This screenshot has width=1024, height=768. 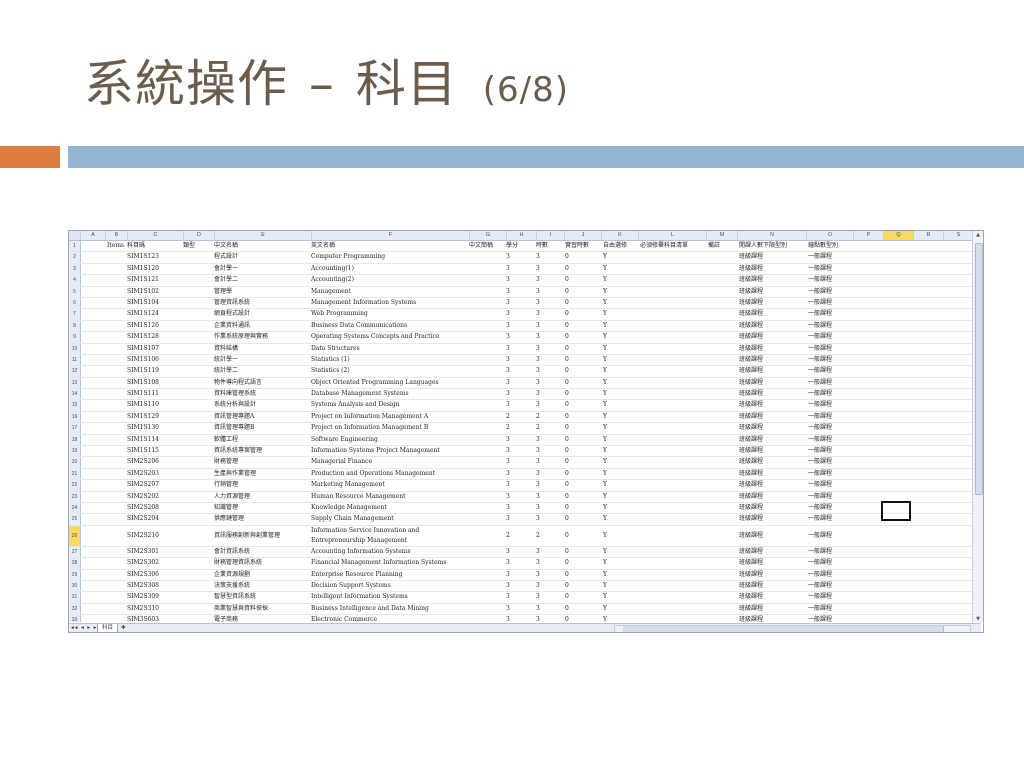 What do you see at coordinates (390, 417) in the screenshot?
I see `cell-english-name: Project on Information Management A` at bounding box center [390, 417].